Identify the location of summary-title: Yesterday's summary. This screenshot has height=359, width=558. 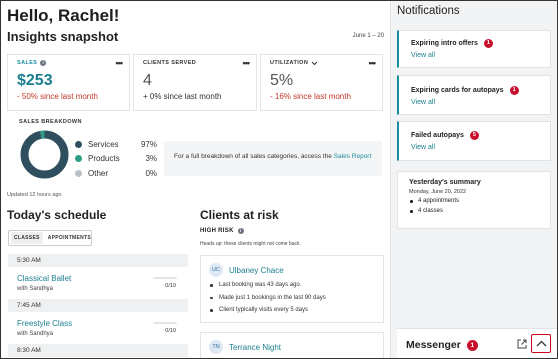
(445, 182).